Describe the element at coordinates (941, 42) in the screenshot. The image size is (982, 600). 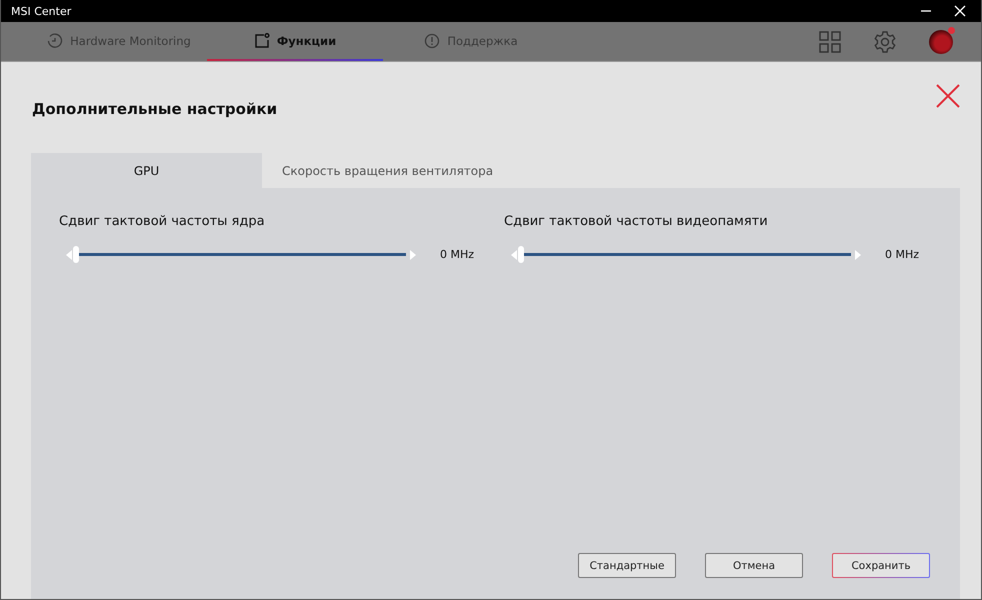
I see `avatar-icon` at that location.